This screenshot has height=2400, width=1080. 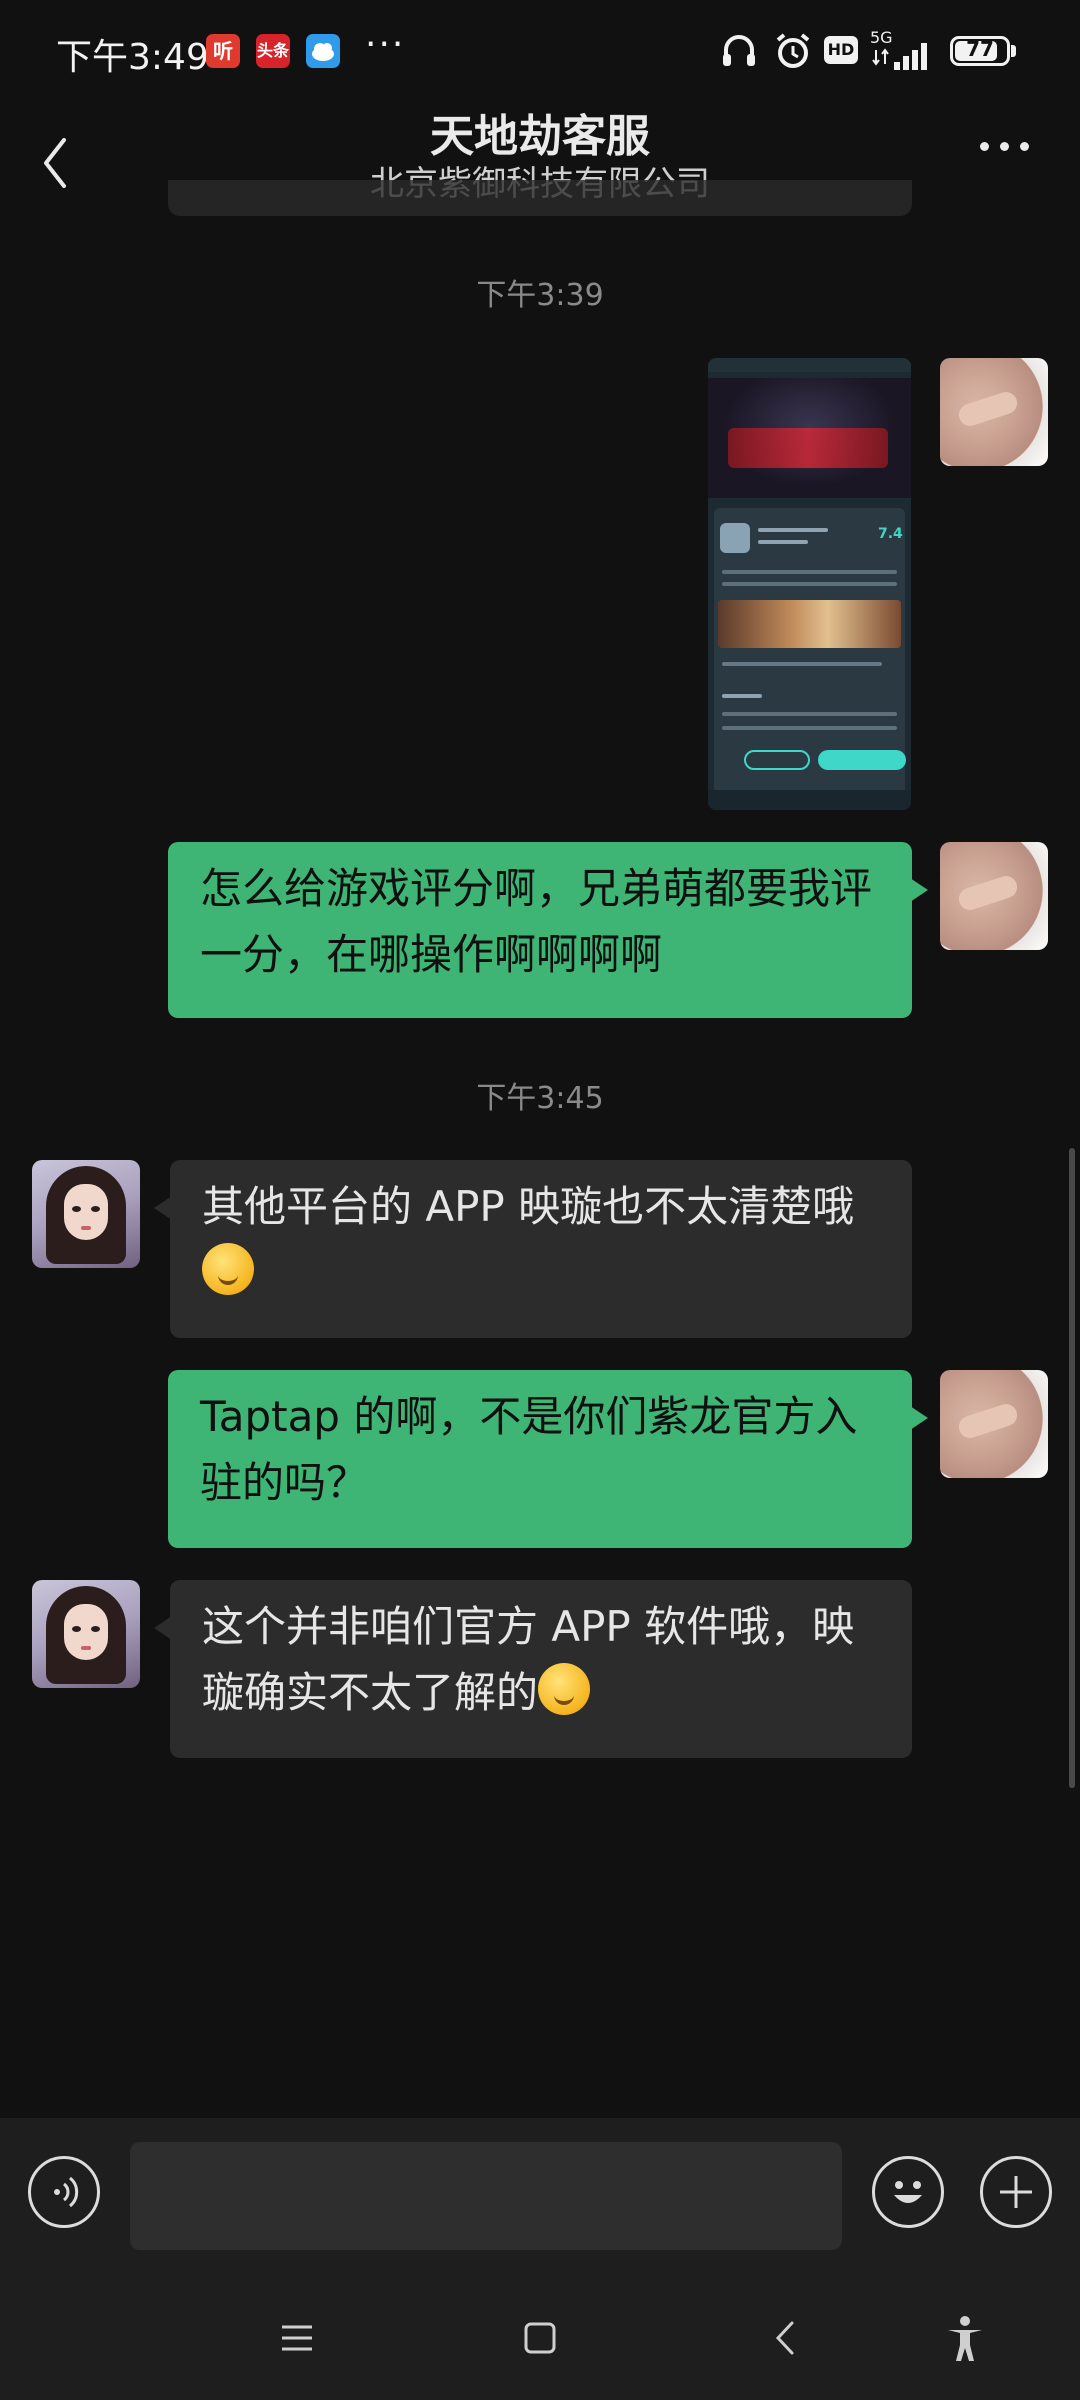 I want to click on thumbnail-score: 7.4, so click(x=890, y=534).